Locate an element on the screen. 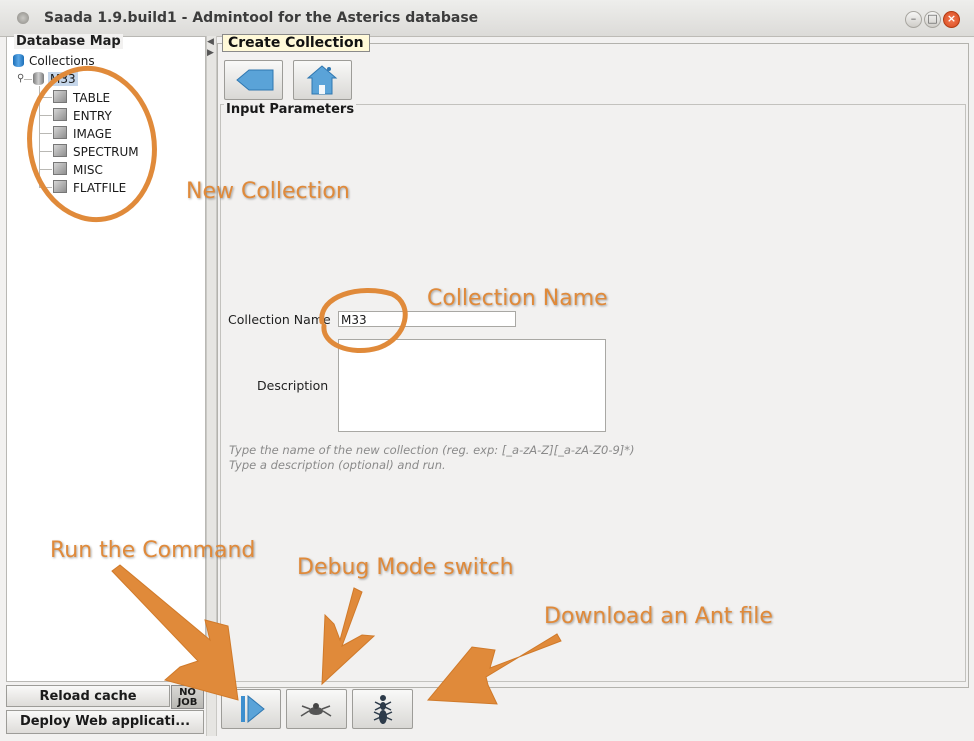  run-arrow is located at coordinates (175, 632).